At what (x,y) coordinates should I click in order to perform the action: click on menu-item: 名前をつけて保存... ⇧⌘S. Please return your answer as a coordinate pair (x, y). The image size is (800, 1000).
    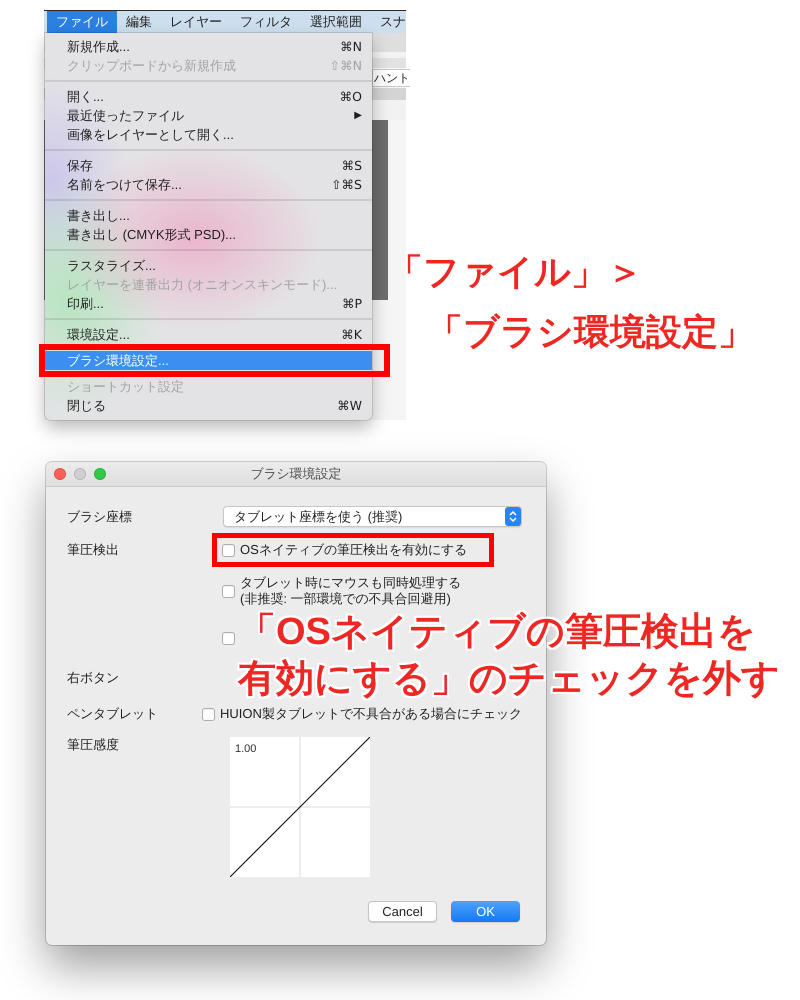
    Looking at the image, I should click on (208, 184).